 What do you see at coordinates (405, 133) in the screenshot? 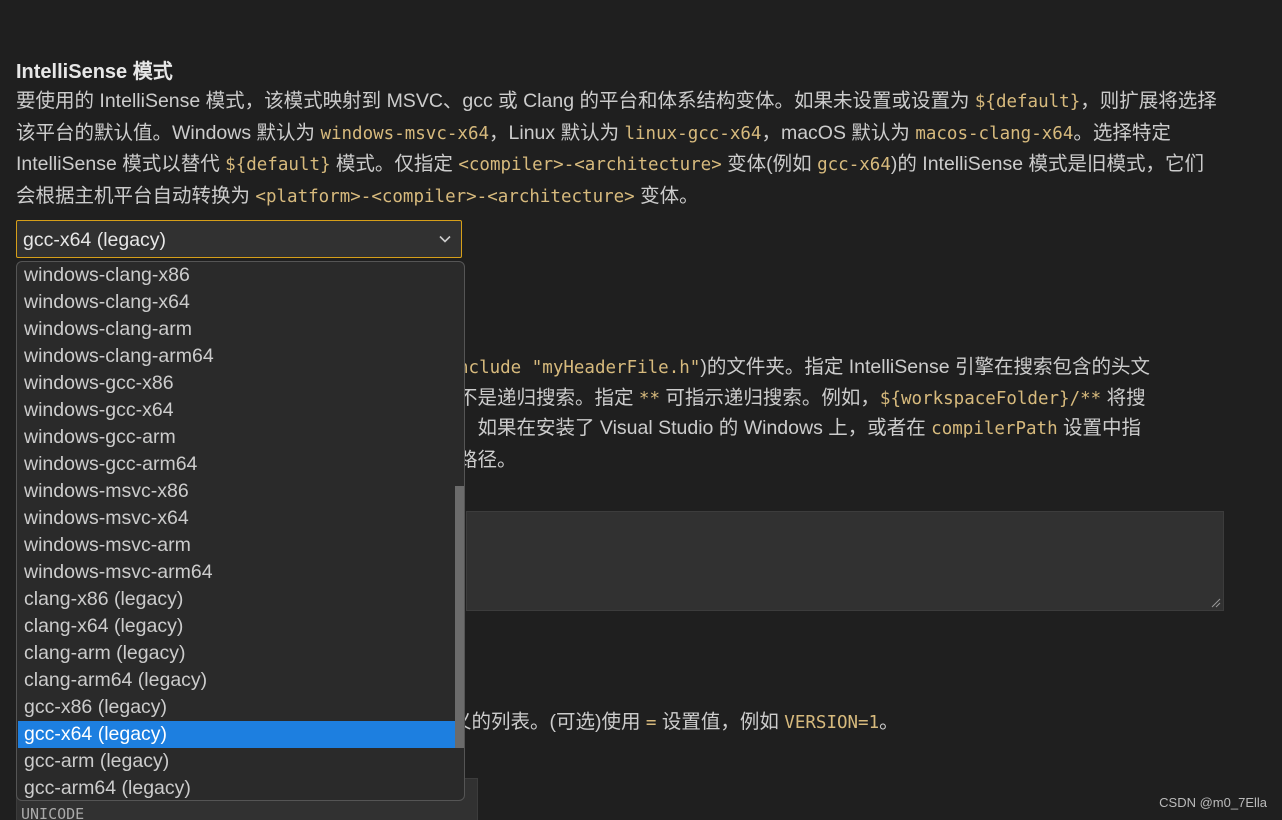
I see `desc-code: windows-msvc-x64` at bounding box center [405, 133].